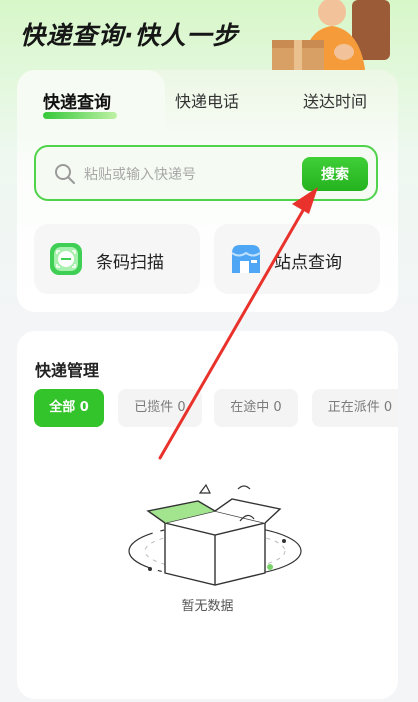  I want to click on filter-out-for-delivery: 正在派件 0, so click(355, 408).